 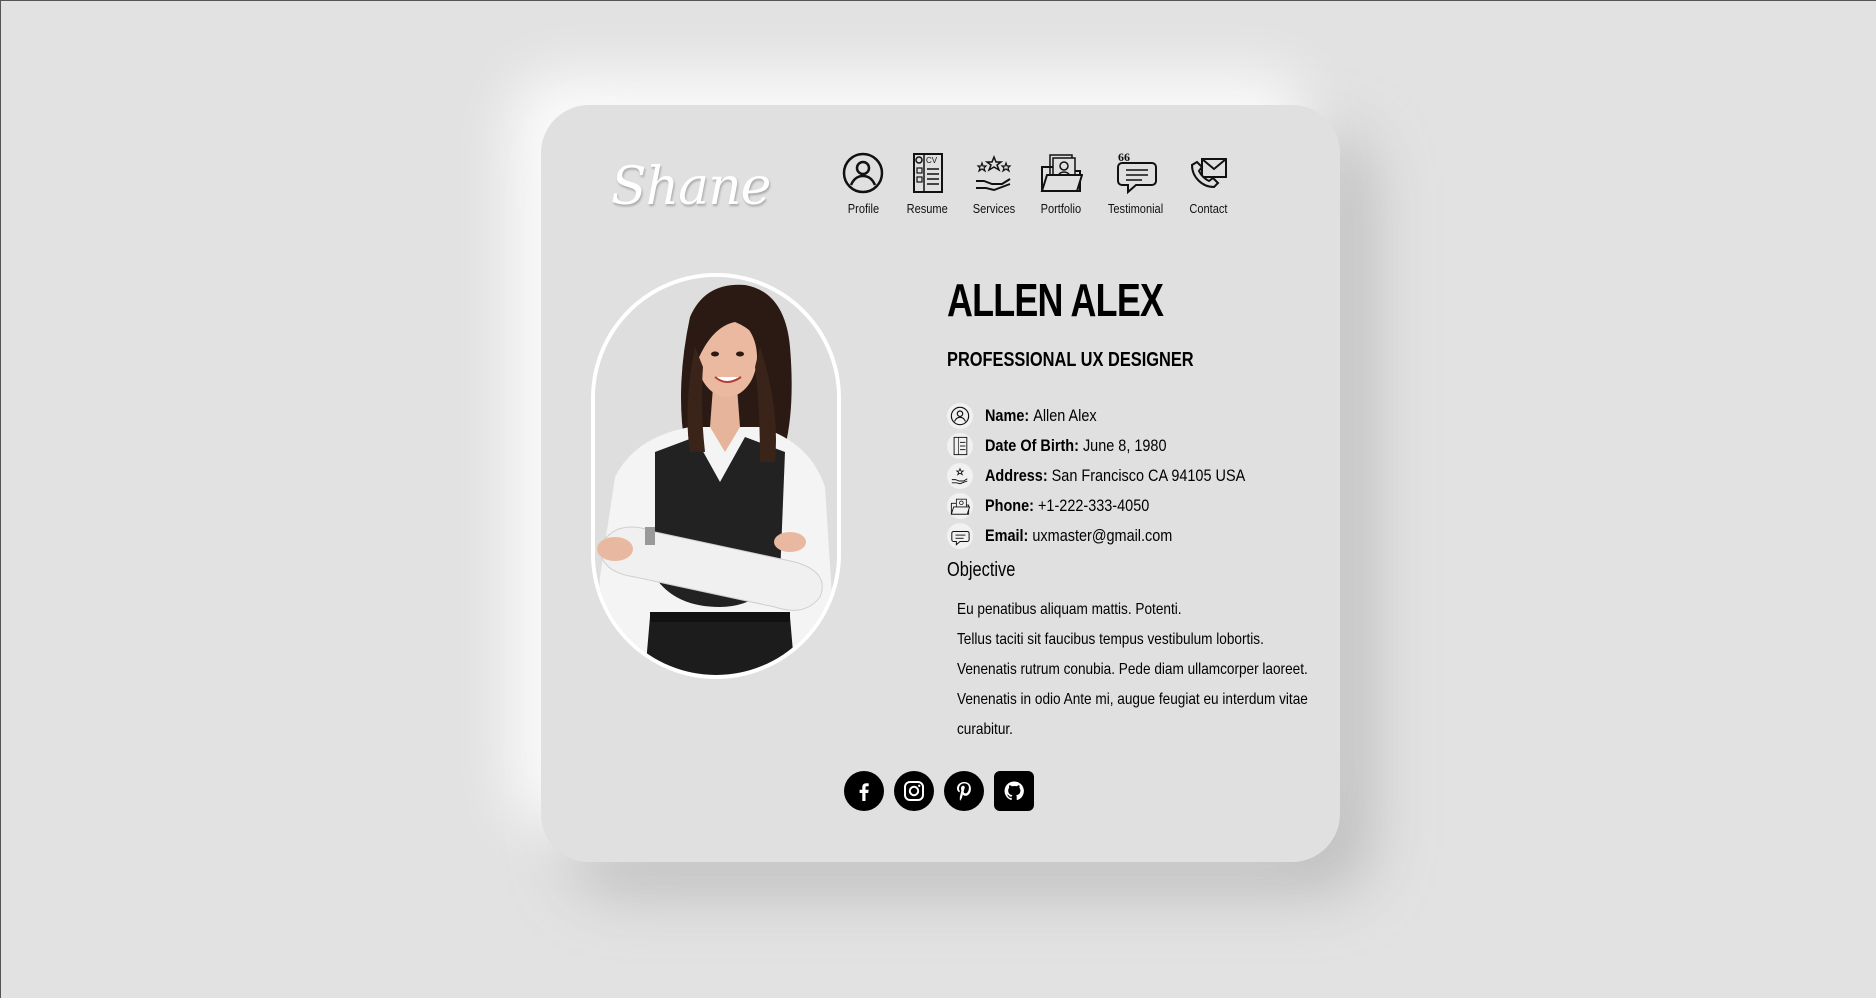 What do you see at coordinates (1135, 208) in the screenshot?
I see `nav-label: Testimonial` at bounding box center [1135, 208].